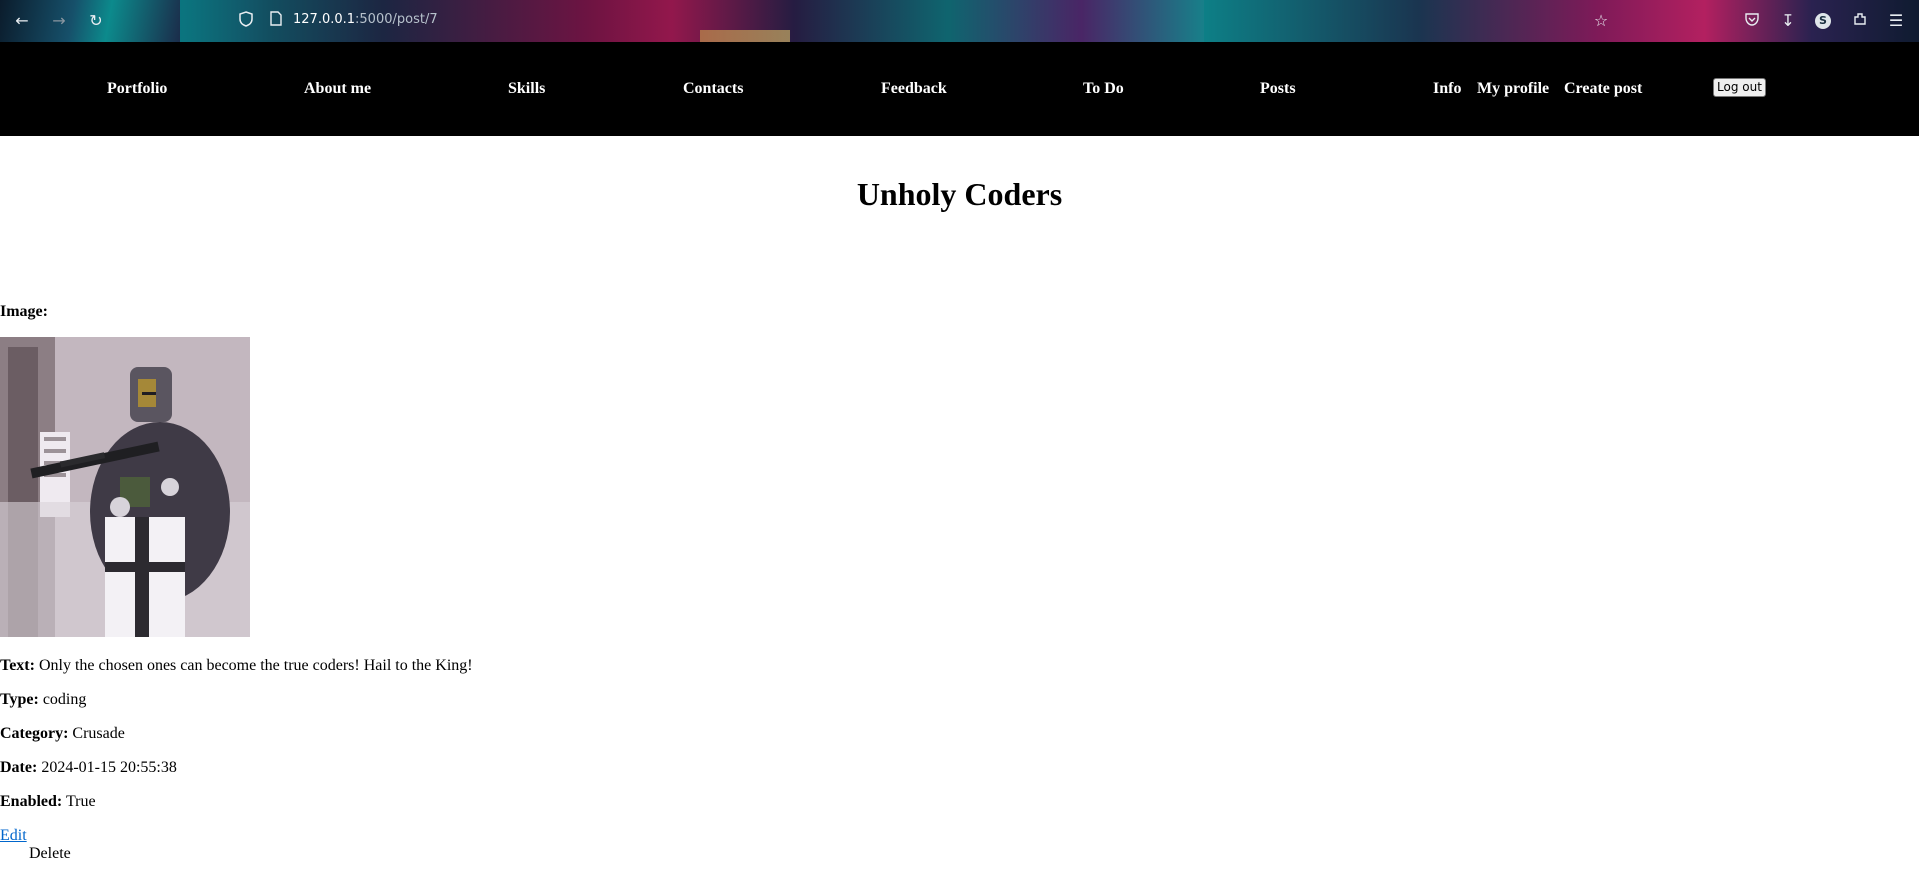  Describe the element at coordinates (1513, 89) in the screenshot. I see `nav-my-profile: My profile` at that location.